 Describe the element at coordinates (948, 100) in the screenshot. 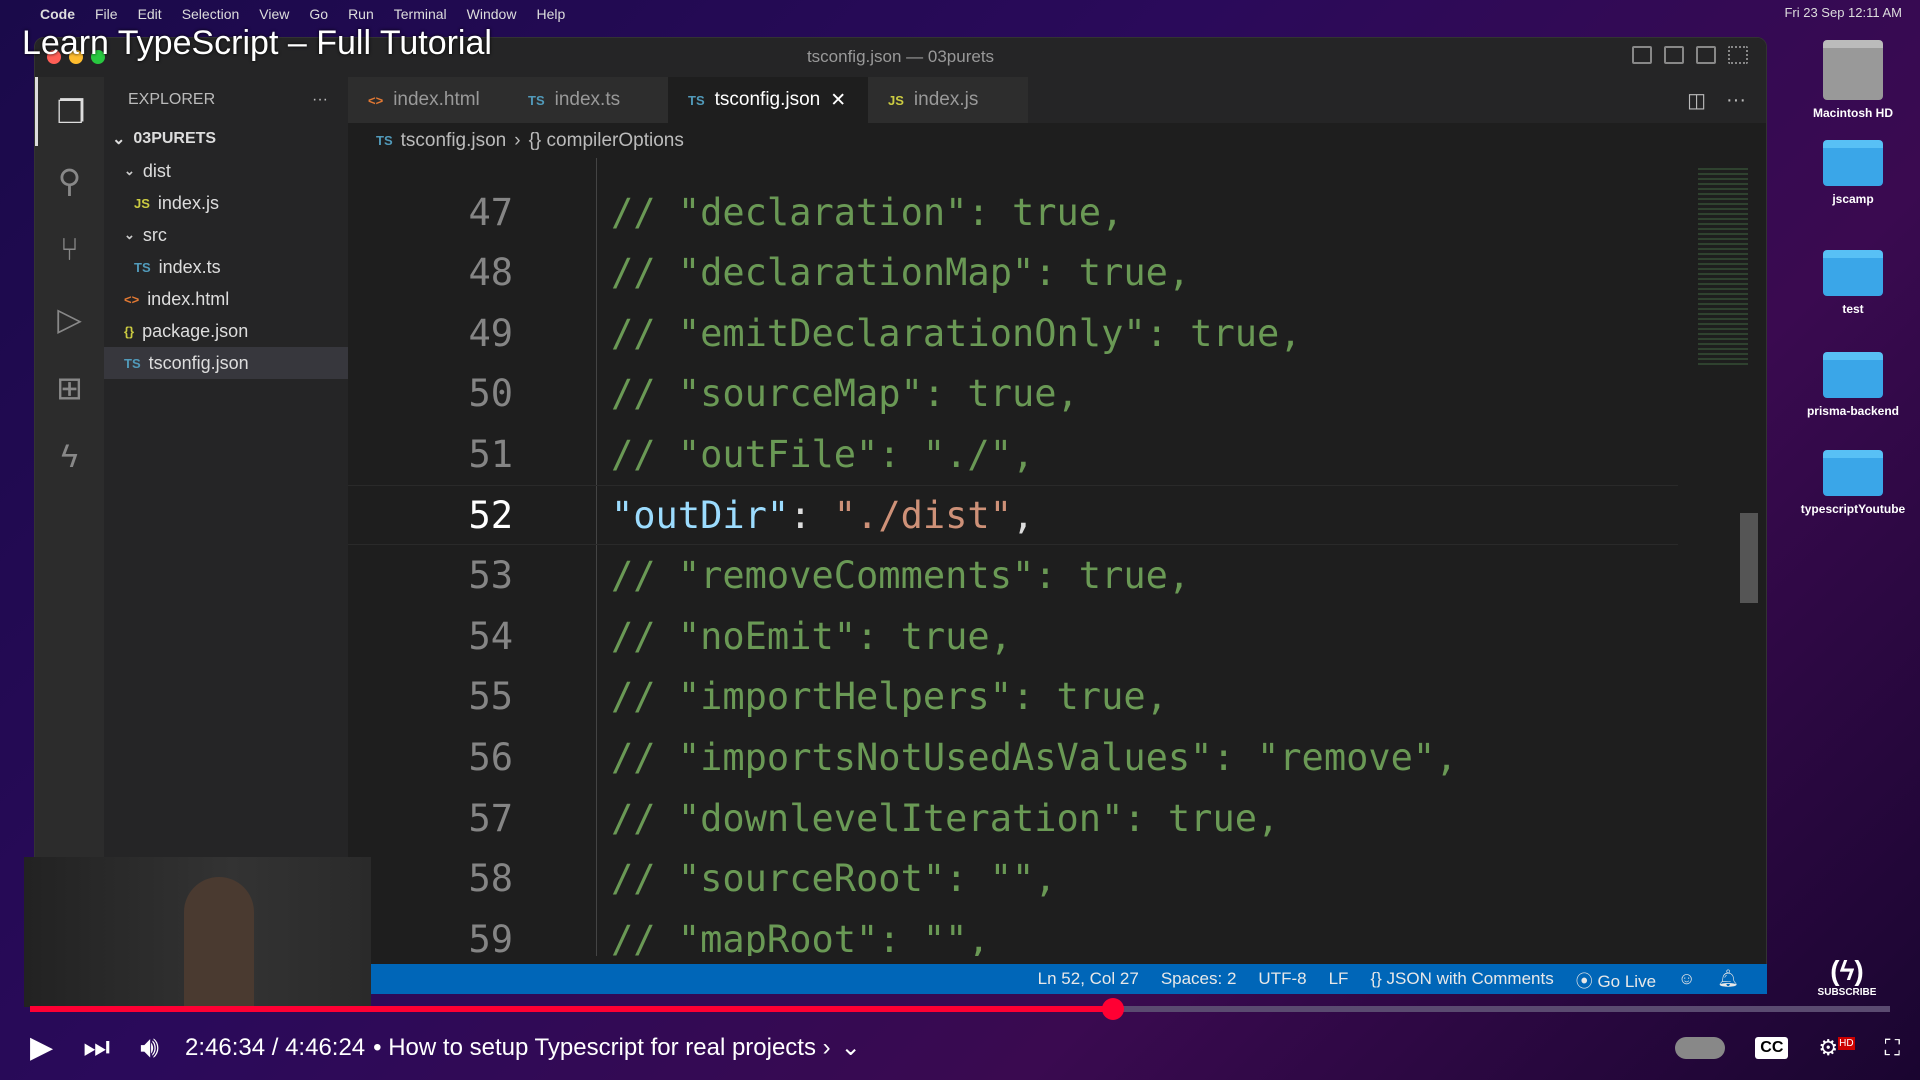

I see `tab-index-js: JS index.js` at that location.